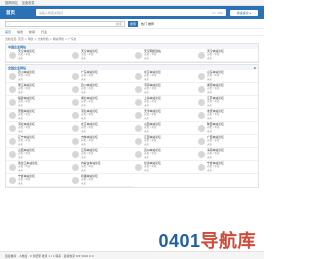  What do you see at coordinates (226, 76) in the screenshot?
I see `site-card: 山东本站论坛 去看 / 本周 未来` at bounding box center [226, 76].